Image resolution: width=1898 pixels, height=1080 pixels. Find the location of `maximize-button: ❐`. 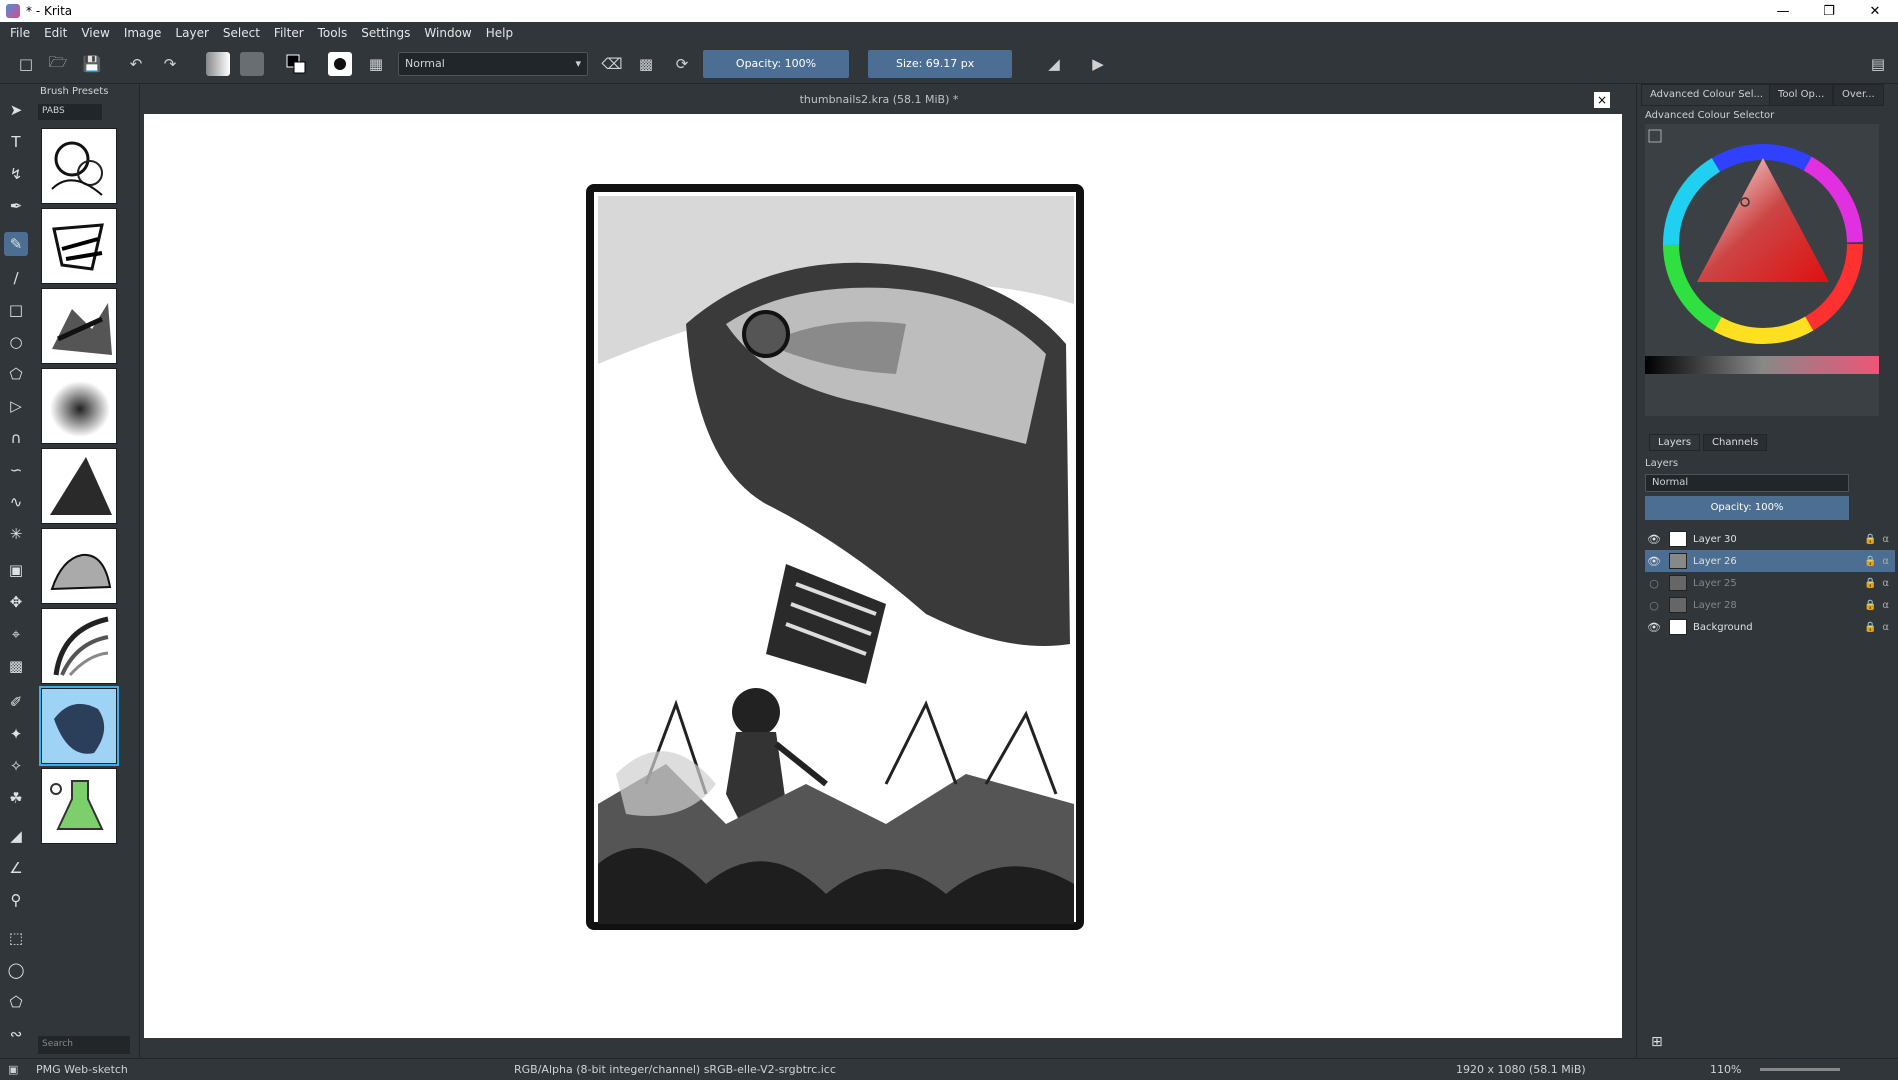

maximize-button: ❐ is located at coordinates (1829, 11).